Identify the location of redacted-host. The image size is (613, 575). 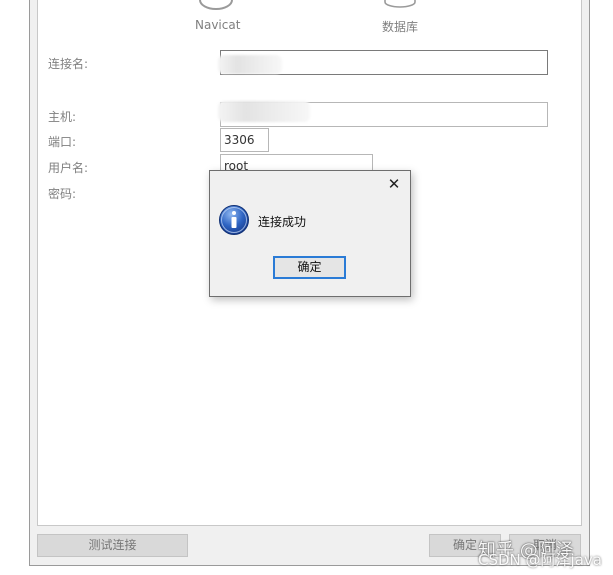
(264, 111).